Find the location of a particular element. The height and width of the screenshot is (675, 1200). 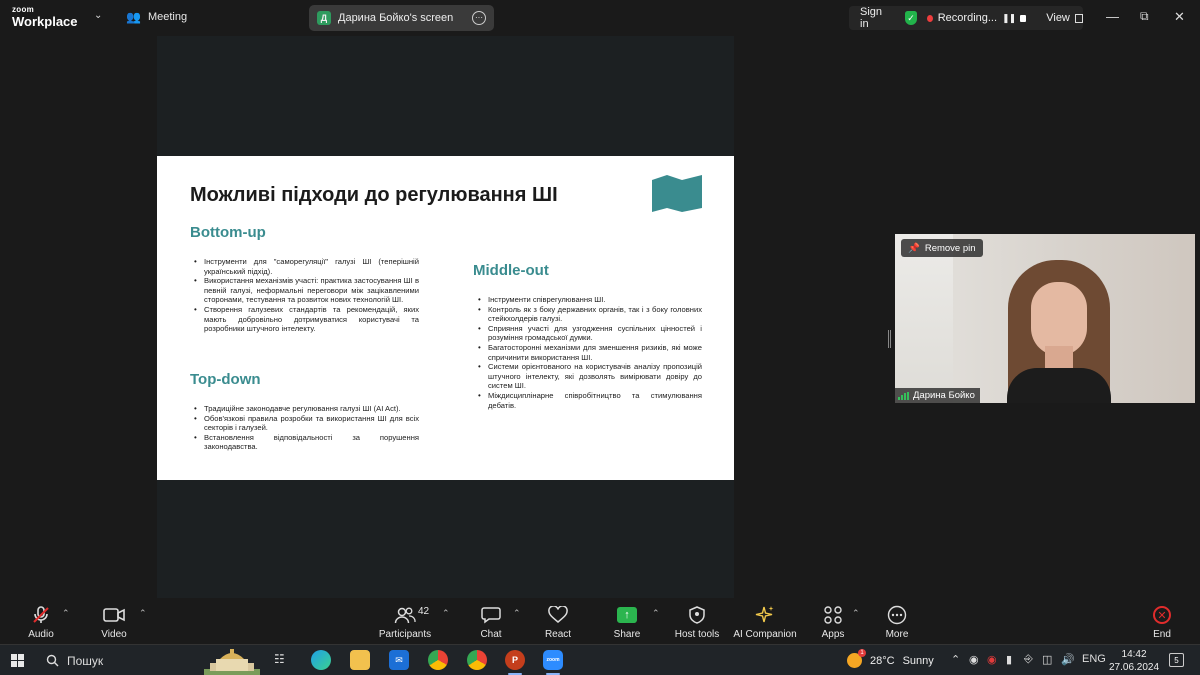

notification-center-icon: 5 is located at coordinates (1176, 660).